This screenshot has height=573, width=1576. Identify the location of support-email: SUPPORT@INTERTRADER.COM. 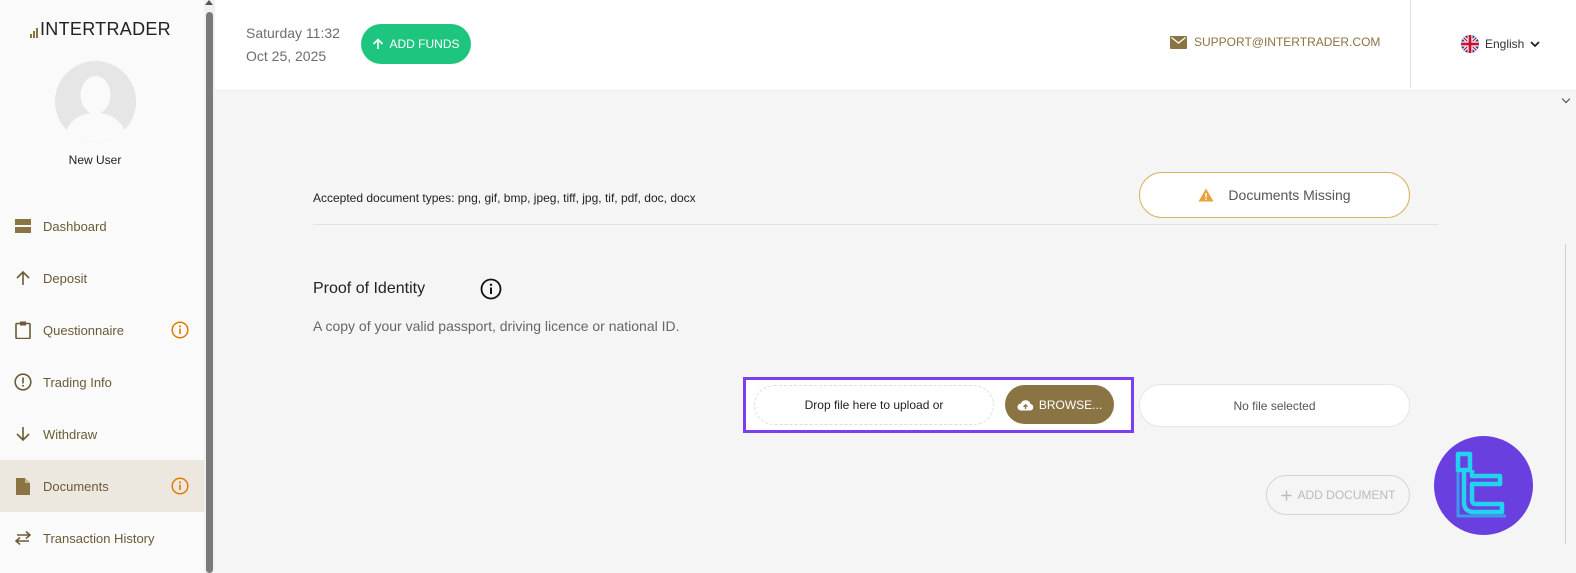
(1287, 42).